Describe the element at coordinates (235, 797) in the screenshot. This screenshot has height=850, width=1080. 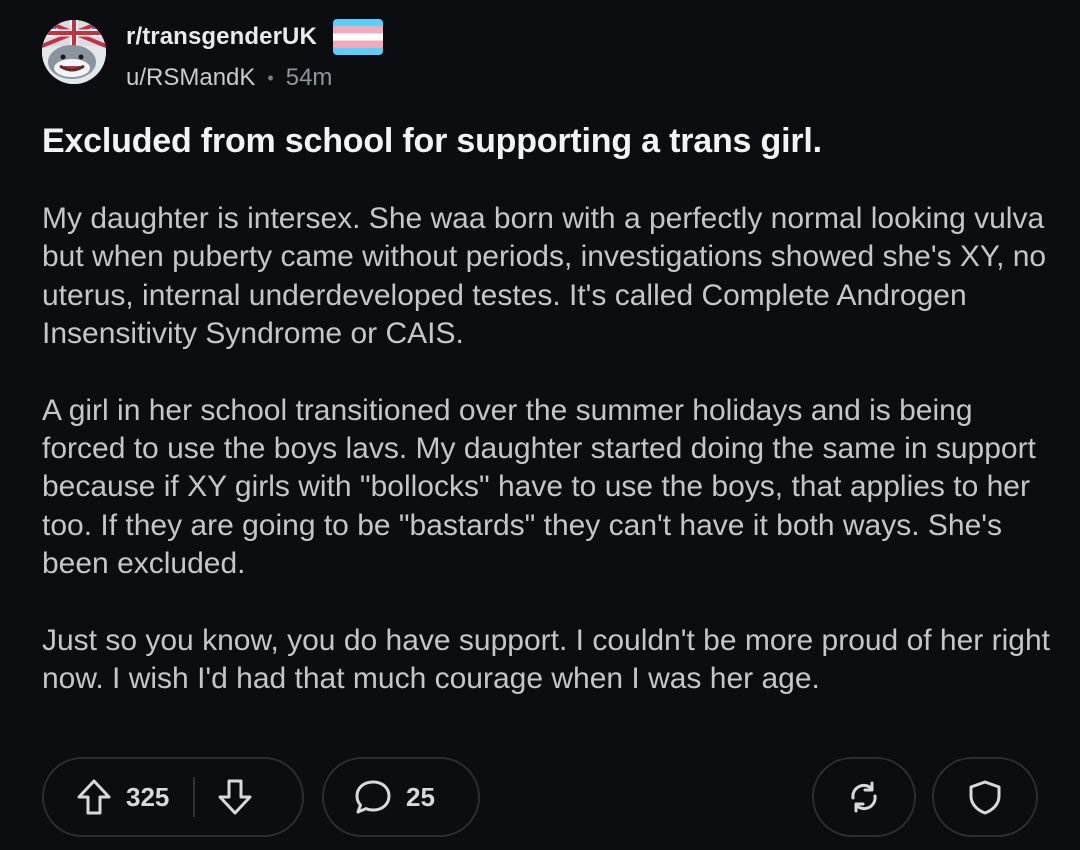
I see `downvote-icon` at that location.